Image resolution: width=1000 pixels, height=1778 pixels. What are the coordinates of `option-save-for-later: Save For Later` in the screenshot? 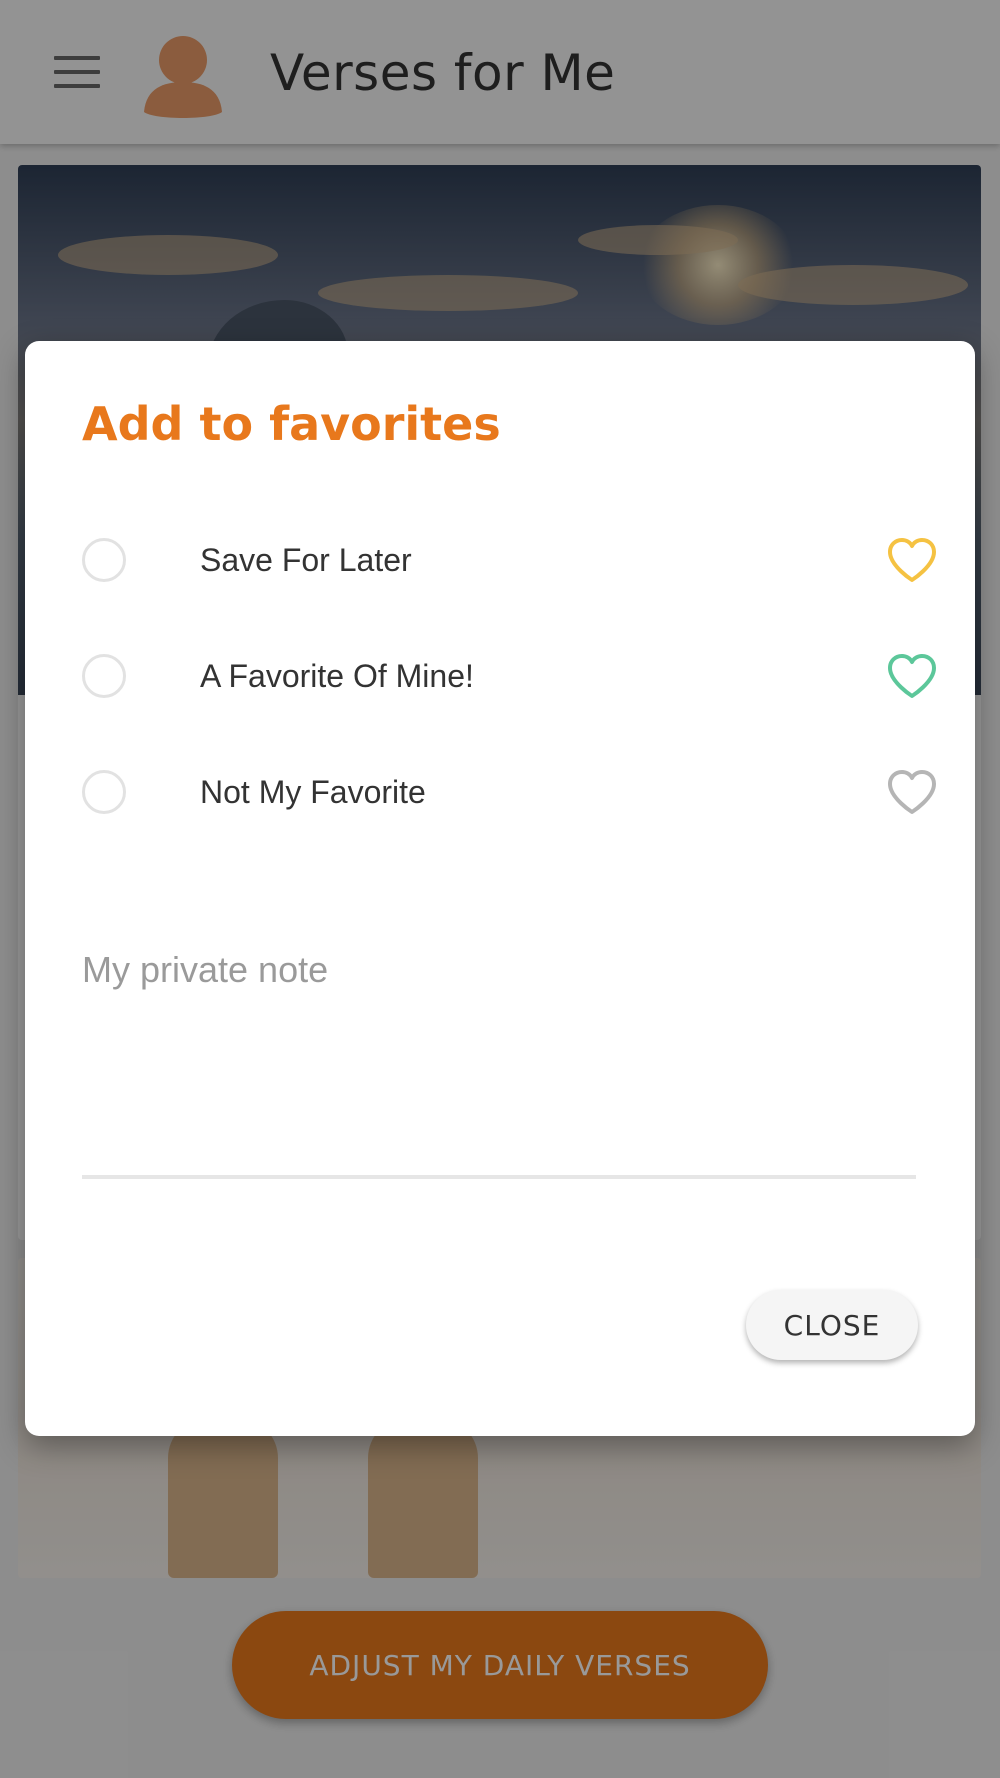 It's located at (510, 563).